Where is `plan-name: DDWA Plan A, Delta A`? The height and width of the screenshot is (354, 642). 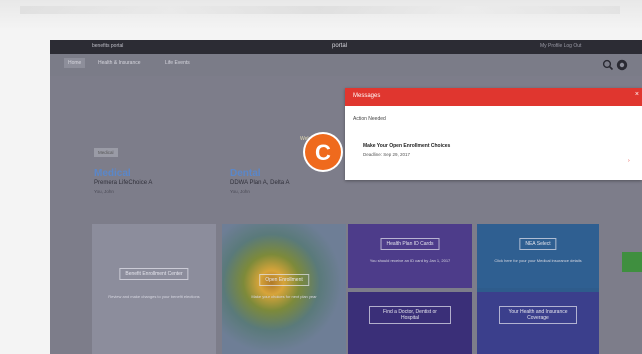
plan-name: DDWA Plan A, Delta A is located at coordinates (260, 183).